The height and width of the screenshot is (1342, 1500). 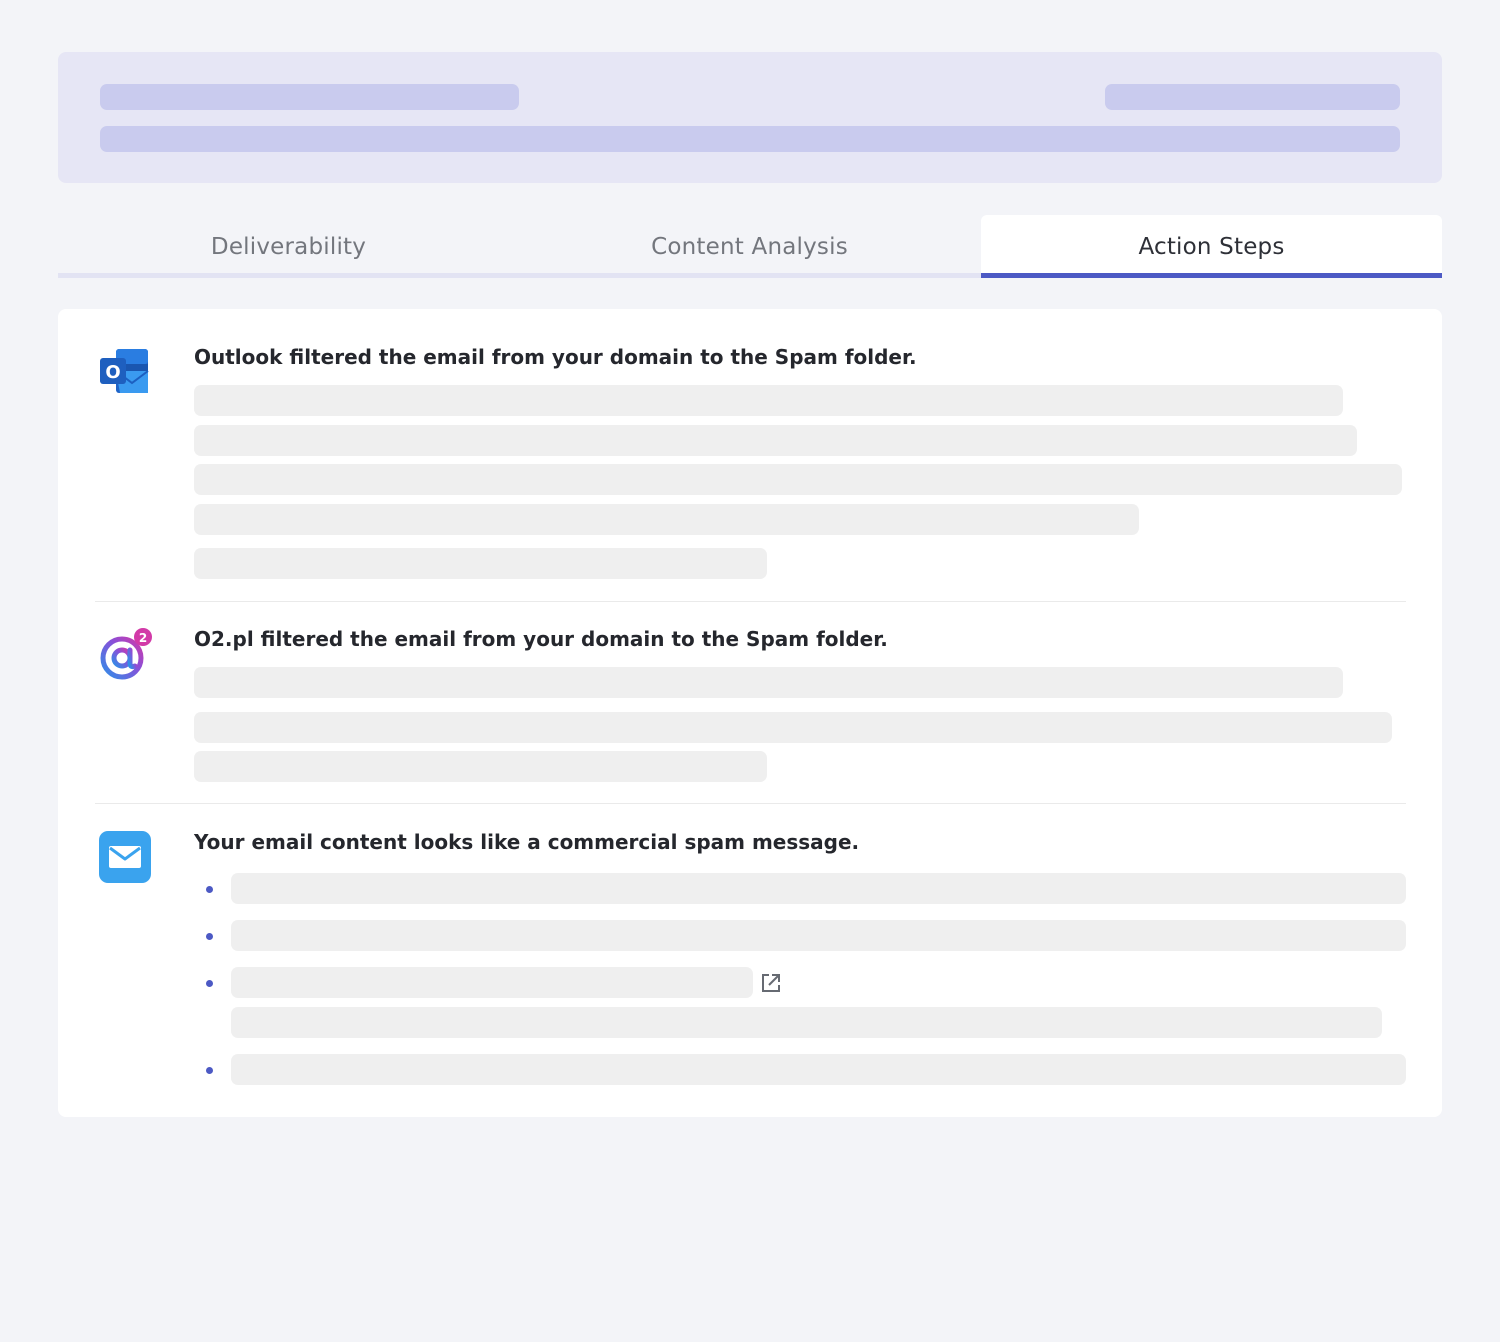 I want to click on svg-text: 2, so click(x=143, y=638).